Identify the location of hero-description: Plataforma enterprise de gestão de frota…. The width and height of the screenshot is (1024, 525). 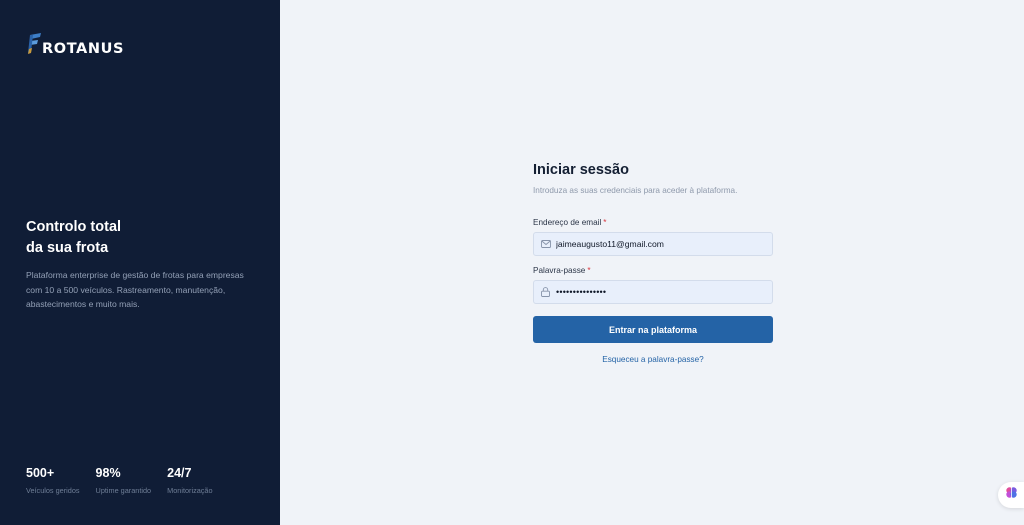
(135, 289).